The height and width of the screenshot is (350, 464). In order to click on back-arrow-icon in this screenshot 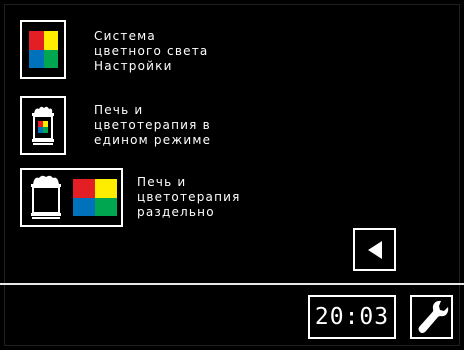, I will do `click(374, 249)`.